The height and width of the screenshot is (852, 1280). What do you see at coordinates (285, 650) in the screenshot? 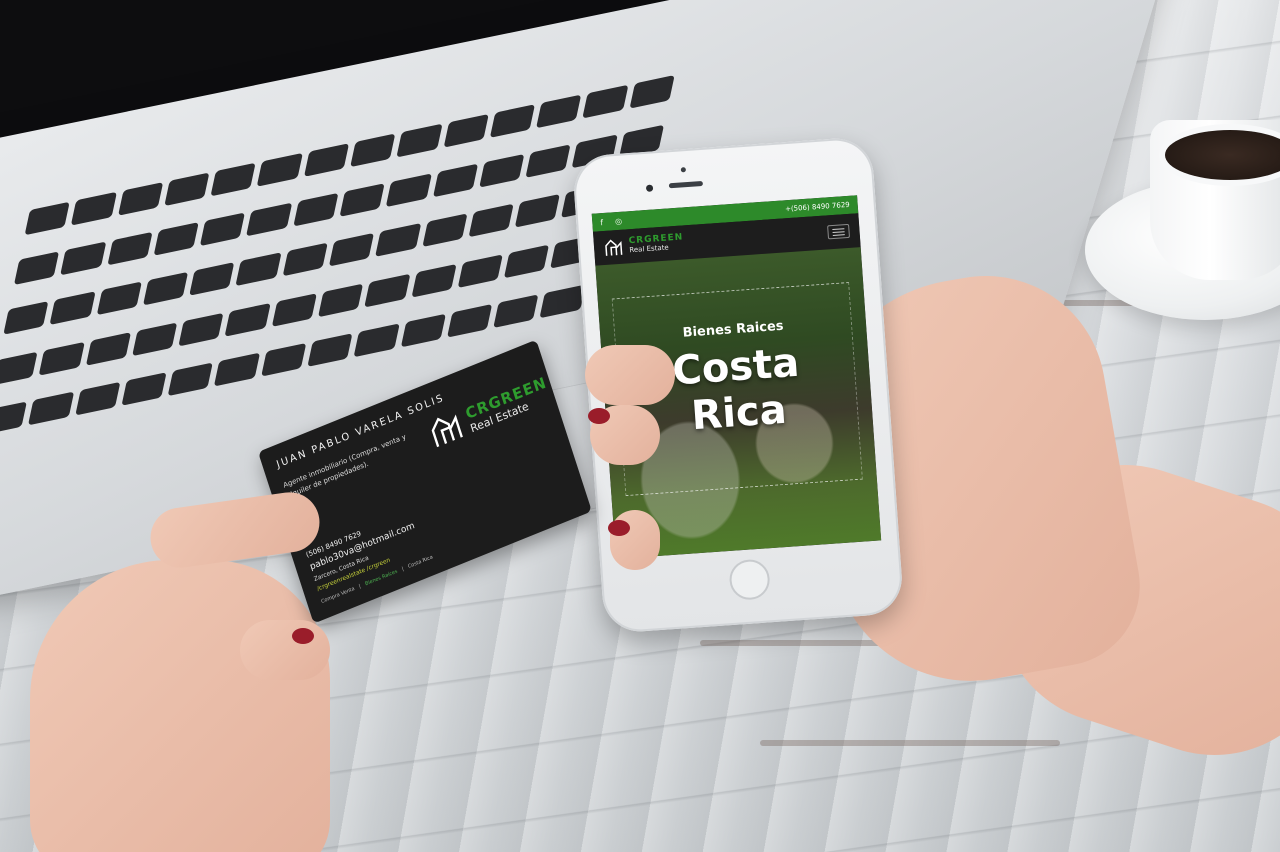
I see `left-finger` at bounding box center [285, 650].